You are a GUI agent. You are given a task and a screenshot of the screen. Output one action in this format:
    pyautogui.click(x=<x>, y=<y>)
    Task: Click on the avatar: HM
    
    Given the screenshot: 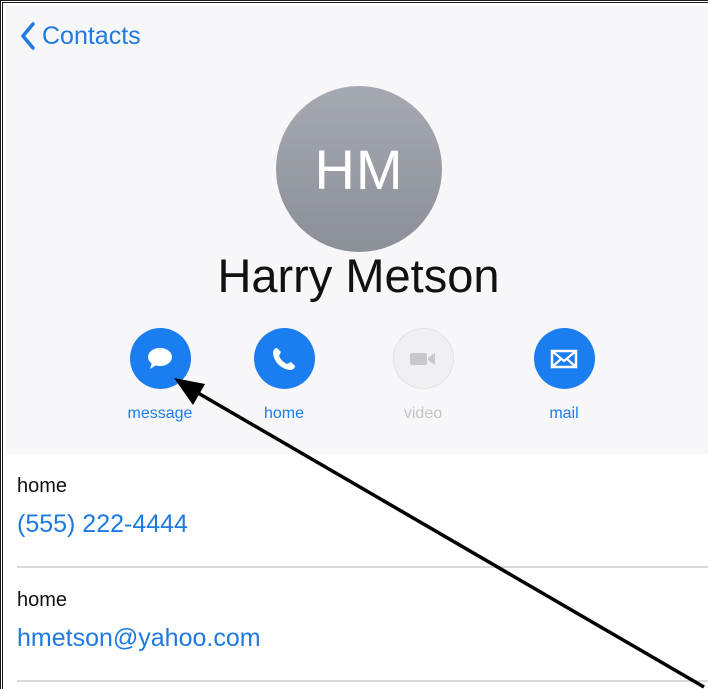 What is the action you would take?
    pyautogui.click(x=359, y=169)
    